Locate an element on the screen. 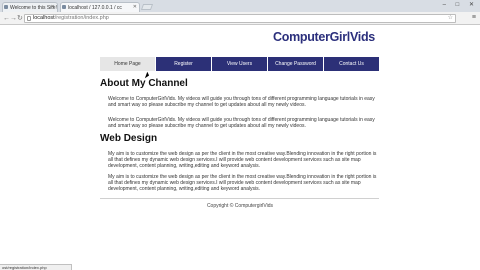 The image size is (480, 270). footer-divider is located at coordinates (239, 198).